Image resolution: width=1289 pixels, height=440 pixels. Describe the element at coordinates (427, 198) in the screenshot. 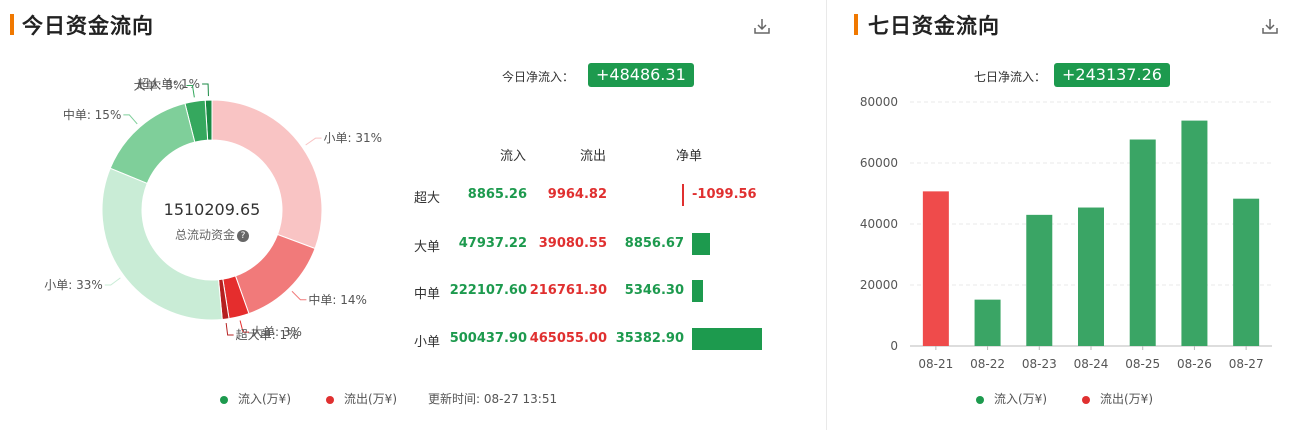

I see `row-label: 超大` at that location.